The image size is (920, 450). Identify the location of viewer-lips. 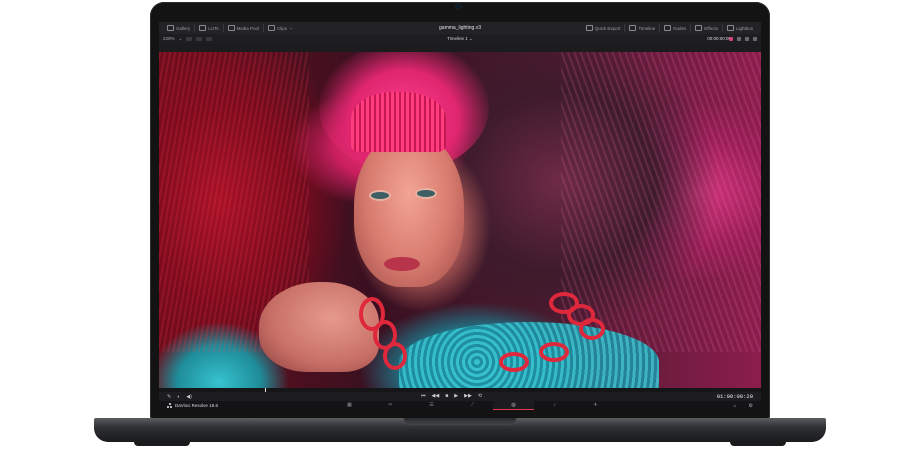
(402, 264).